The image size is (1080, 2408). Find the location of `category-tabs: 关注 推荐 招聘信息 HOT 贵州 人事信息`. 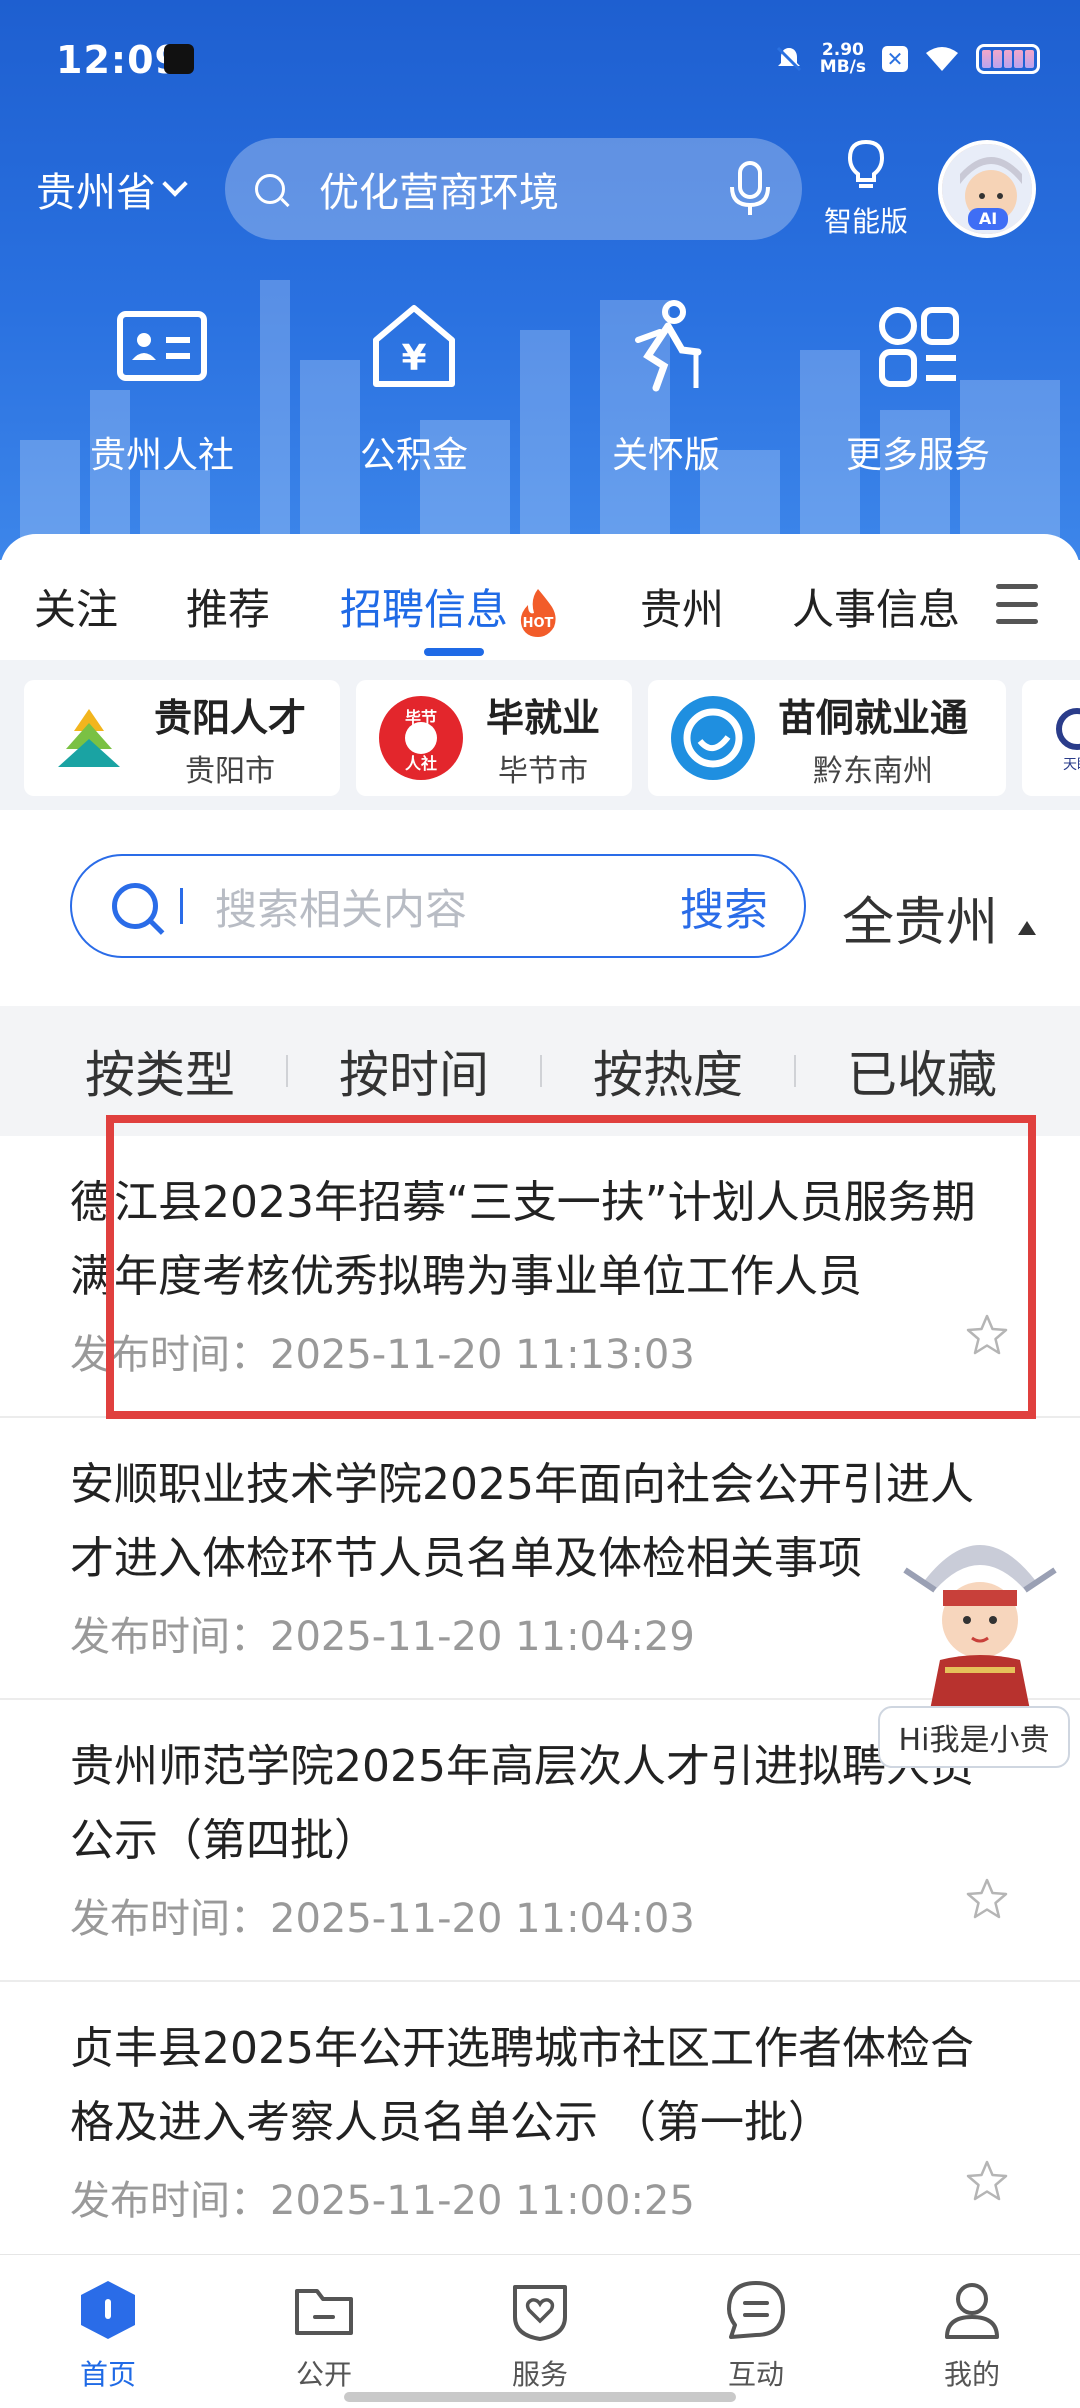

category-tabs: 关注 推荐 招聘信息 HOT 贵州 人事信息 is located at coordinates (540, 595).